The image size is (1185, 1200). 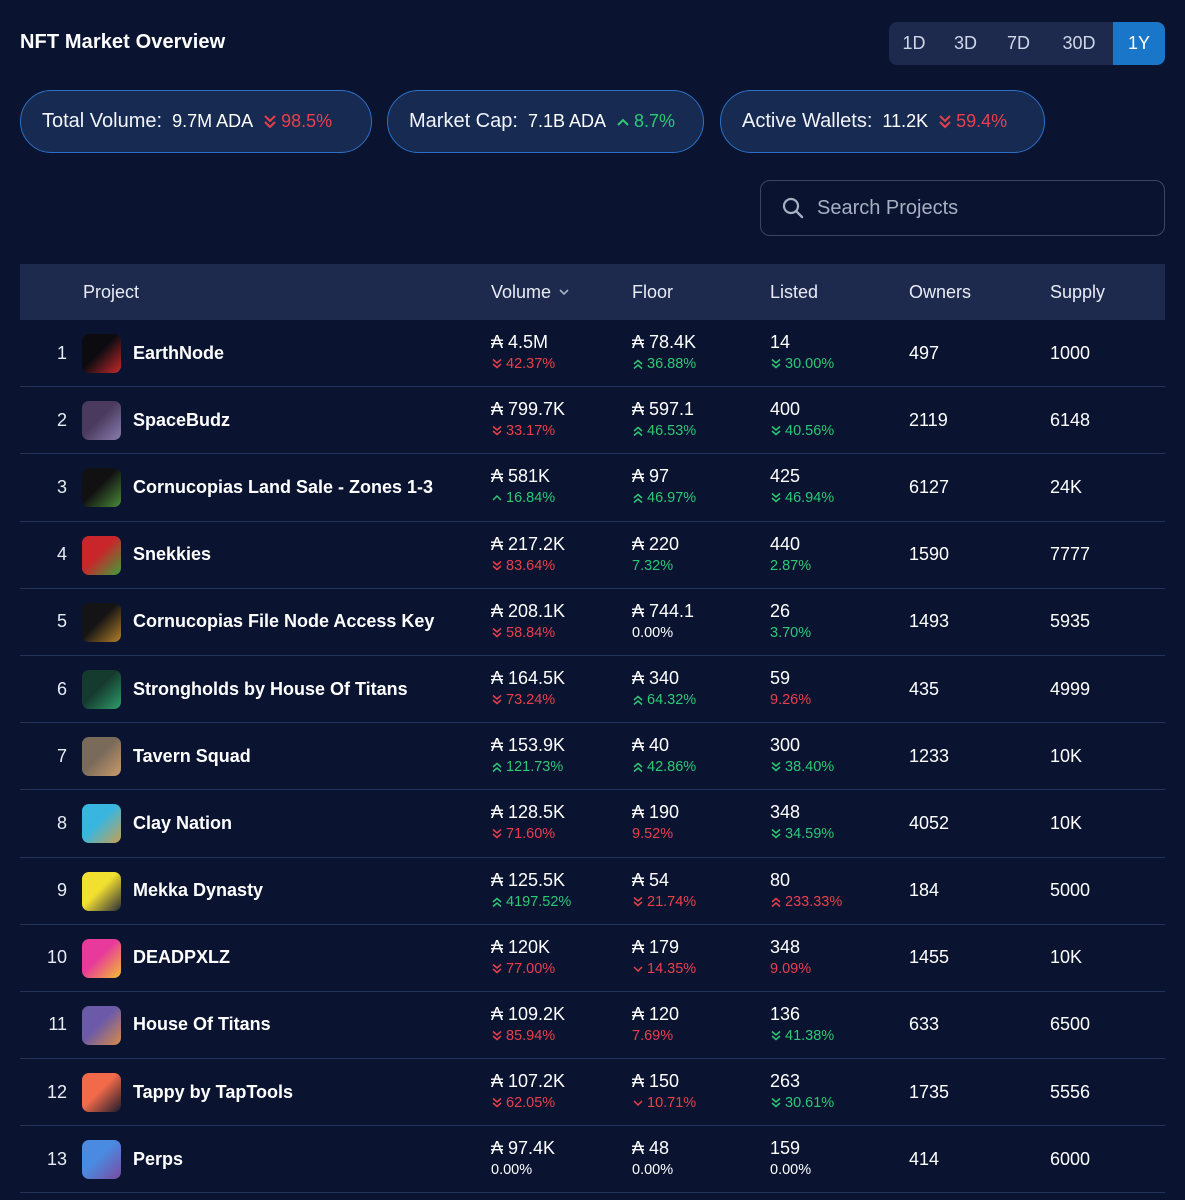 What do you see at coordinates (1070, 352) in the screenshot?
I see `supply-value: 1000` at bounding box center [1070, 352].